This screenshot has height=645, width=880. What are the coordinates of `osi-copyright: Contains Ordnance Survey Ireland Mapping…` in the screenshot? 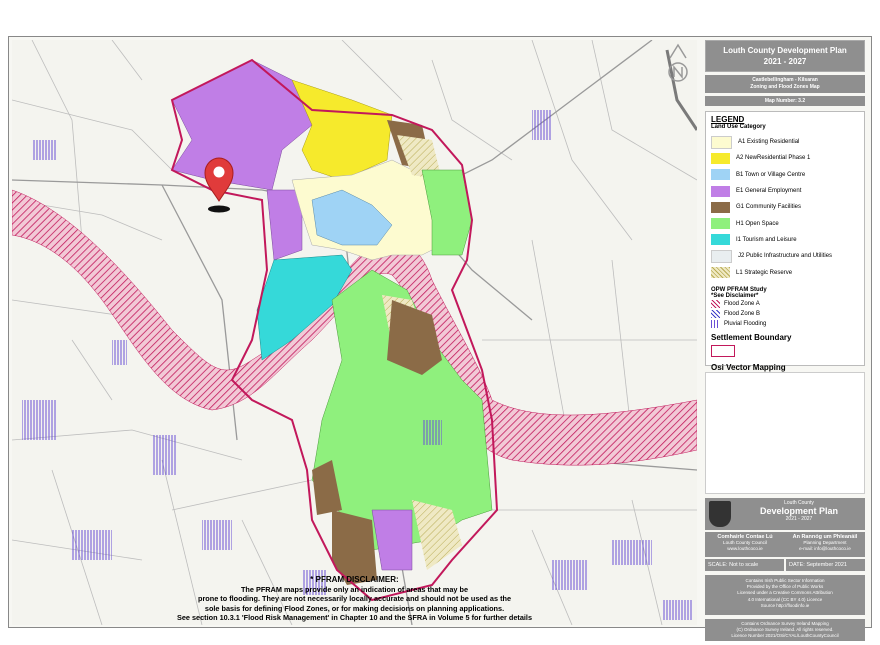 It's located at (785, 630).